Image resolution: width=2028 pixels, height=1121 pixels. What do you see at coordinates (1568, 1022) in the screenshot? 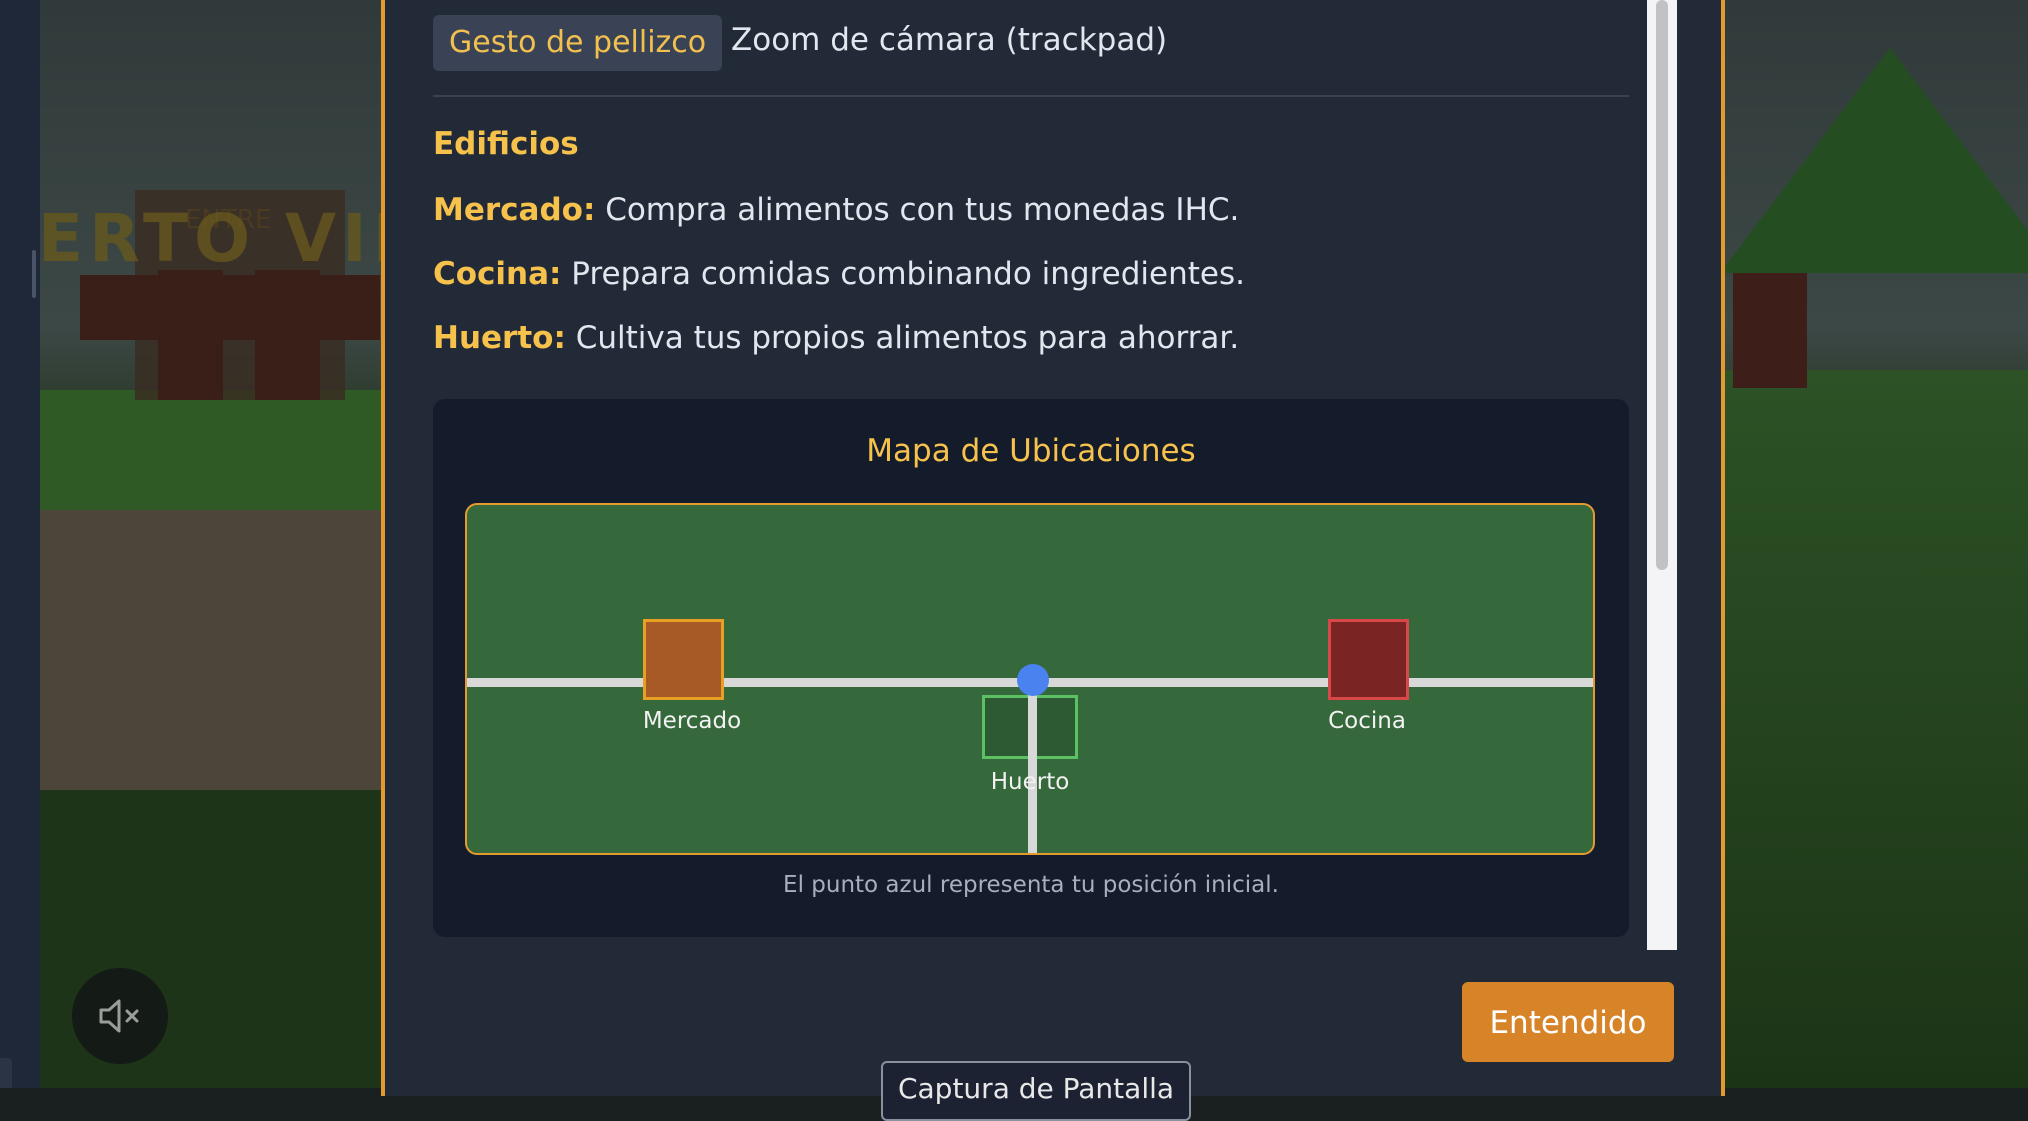
I see `understood-button: Entendido` at bounding box center [1568, 1022].